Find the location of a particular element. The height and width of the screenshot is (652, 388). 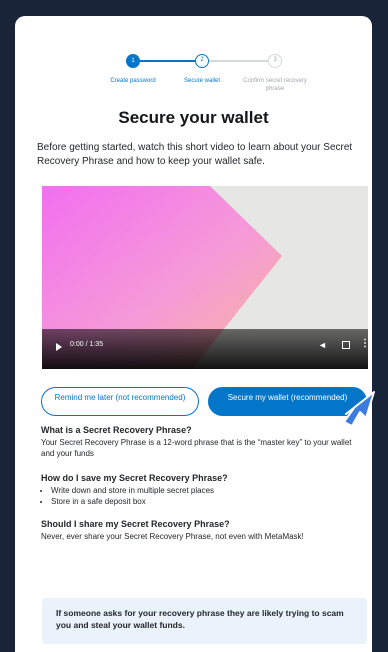

step-3-label: Confirm secret recovery phrase is located at coordinates (275, 85).